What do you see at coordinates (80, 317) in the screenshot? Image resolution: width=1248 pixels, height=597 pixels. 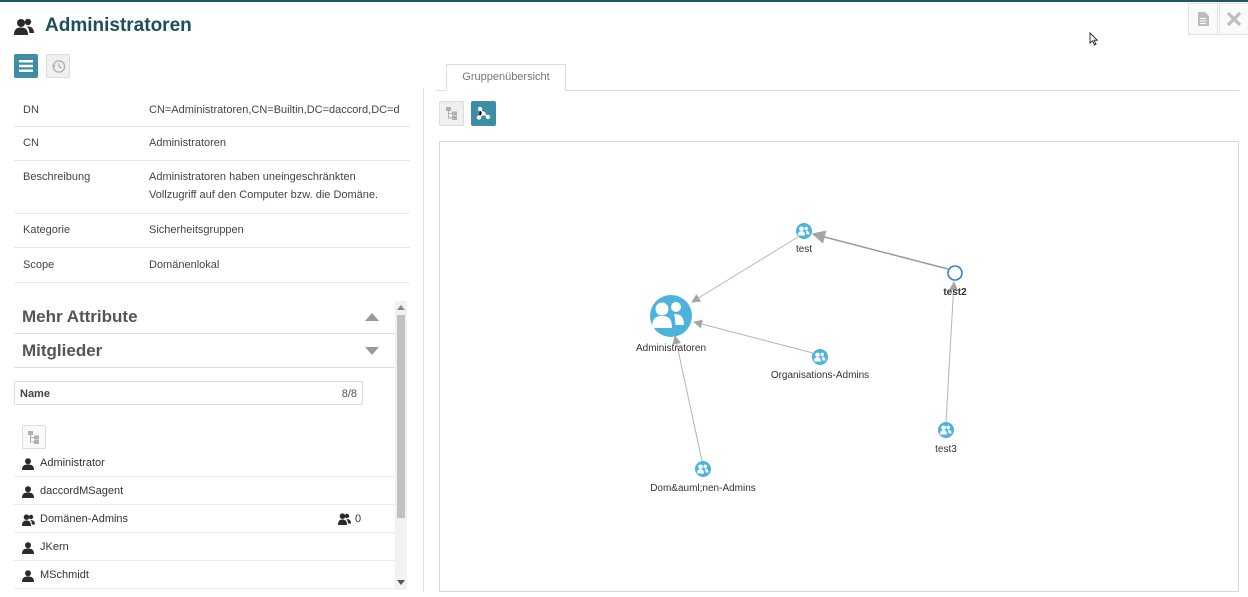 I see `more-attributes-header: Mehr Attribute` at bounding box center [80, 317].